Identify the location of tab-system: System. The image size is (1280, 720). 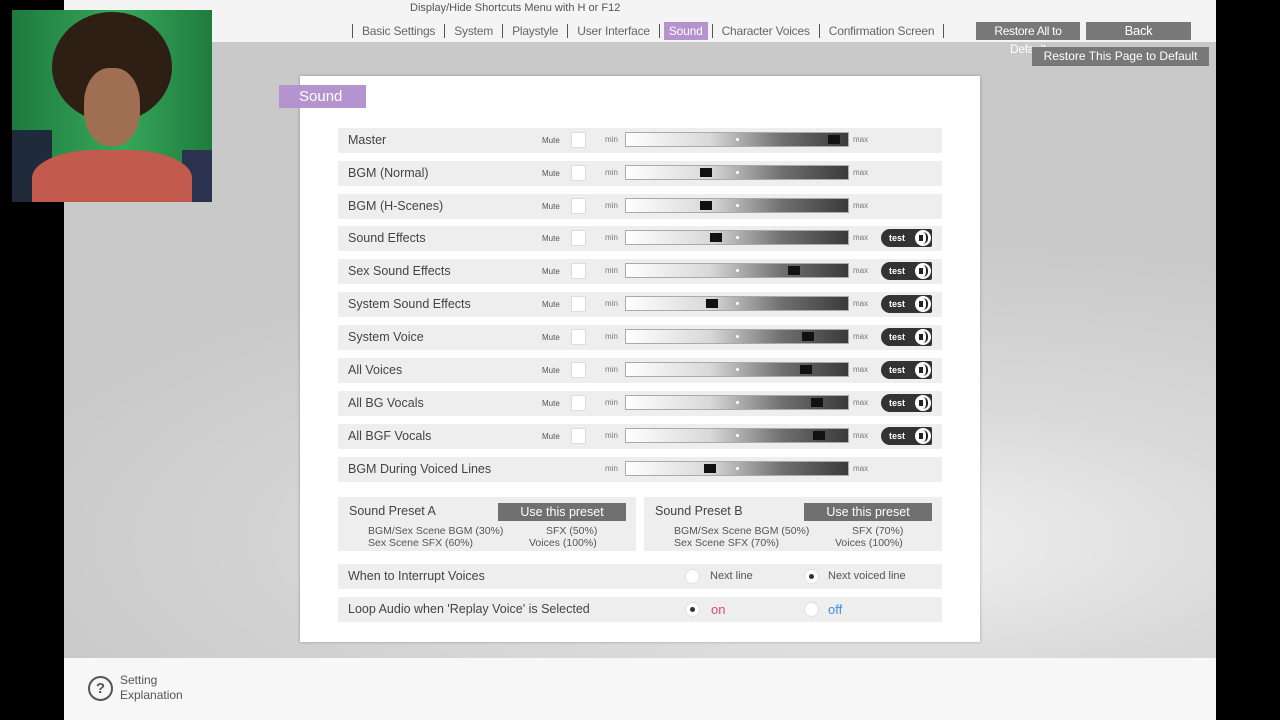
(473, 31).